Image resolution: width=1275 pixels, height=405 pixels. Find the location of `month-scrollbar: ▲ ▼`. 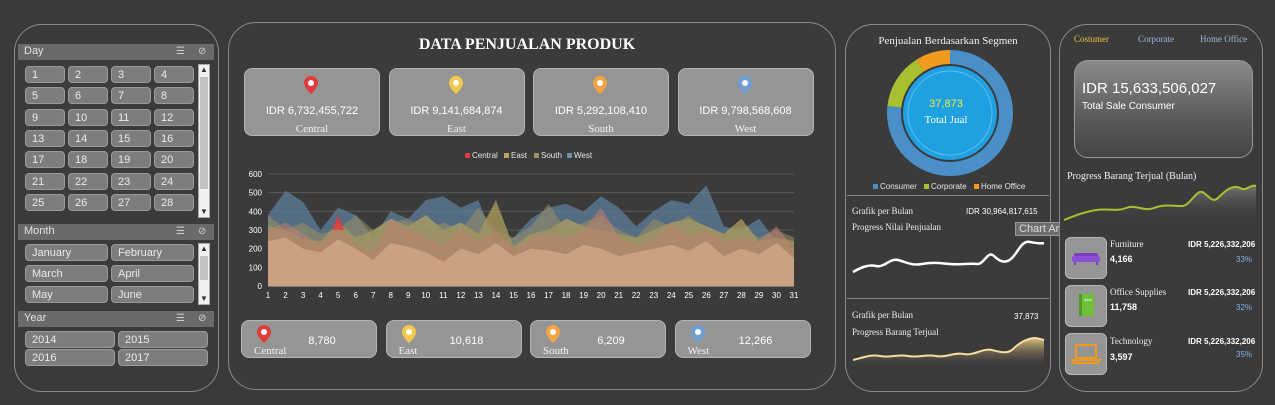

month-scrollbar: ▲ ▼ is located at coordinates (204, 274).